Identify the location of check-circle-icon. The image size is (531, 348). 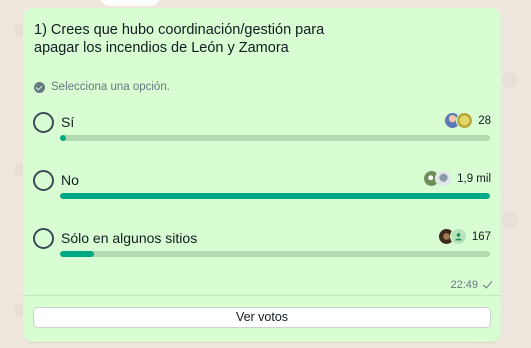
(39, 87).